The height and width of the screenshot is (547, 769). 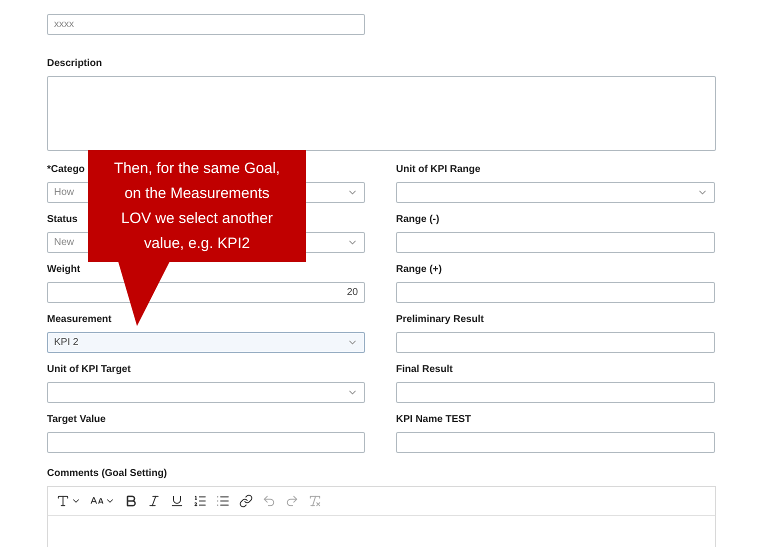 I want to click on font-button, so click(x=68, y=501).